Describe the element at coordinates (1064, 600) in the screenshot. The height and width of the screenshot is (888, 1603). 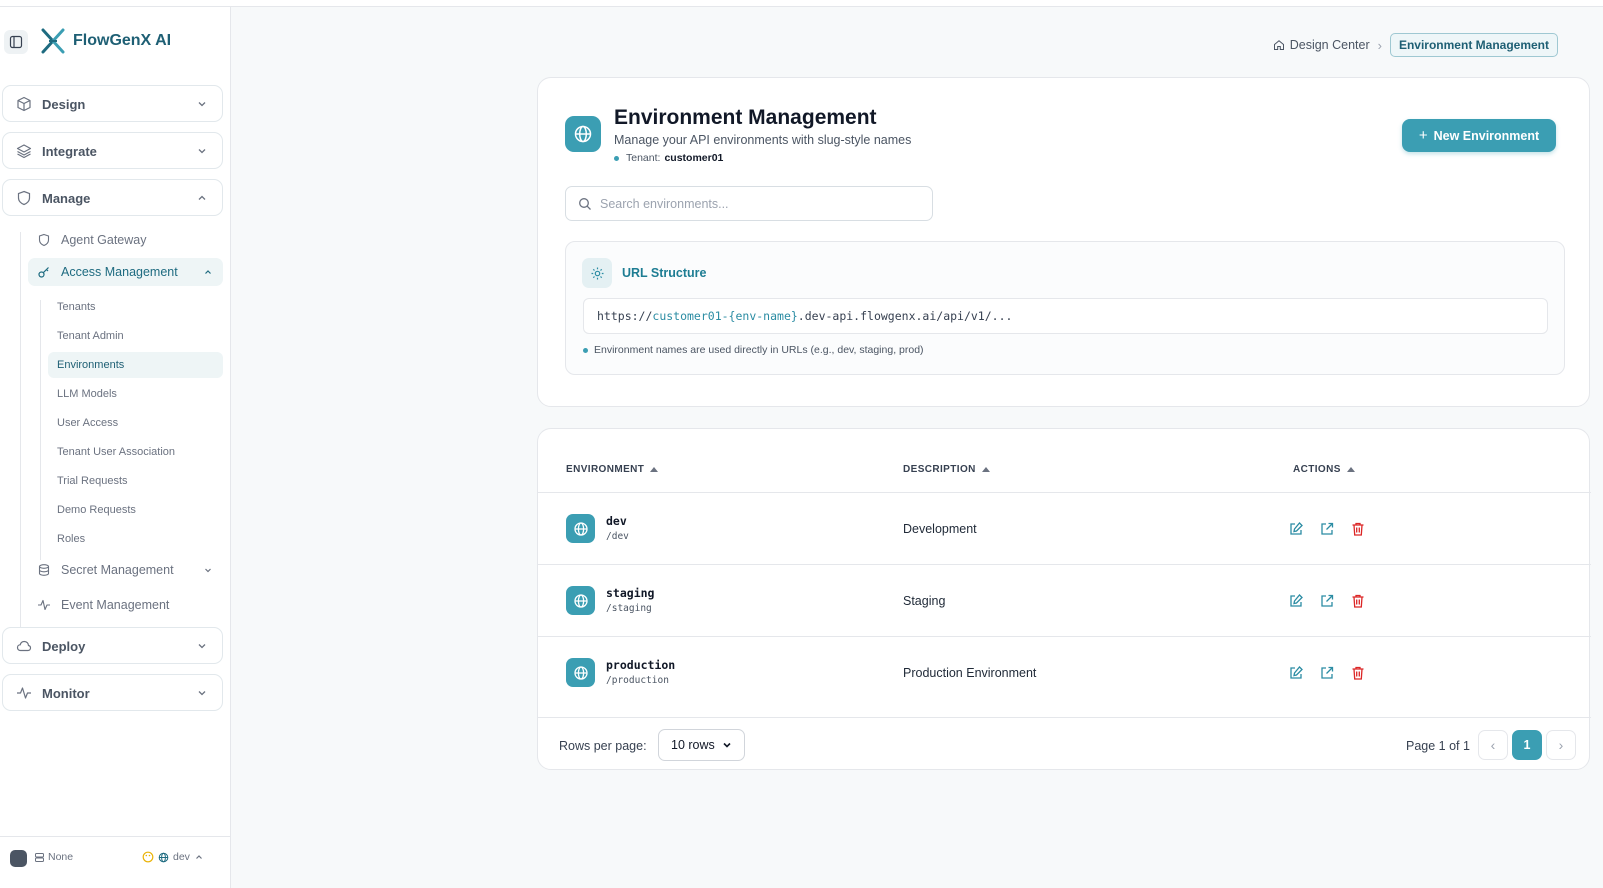
I see `table-row: staging /staging Staging` at that location.